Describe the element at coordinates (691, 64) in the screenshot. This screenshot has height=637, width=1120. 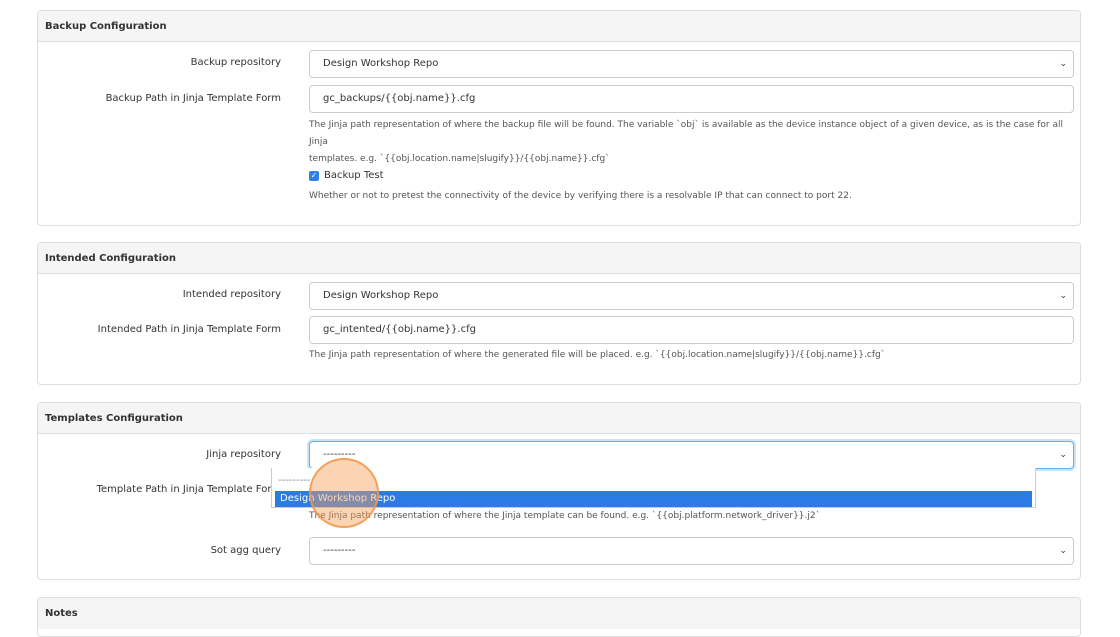
I see `backup-repository-select: Design Workshop Repo ⌄` at that location.